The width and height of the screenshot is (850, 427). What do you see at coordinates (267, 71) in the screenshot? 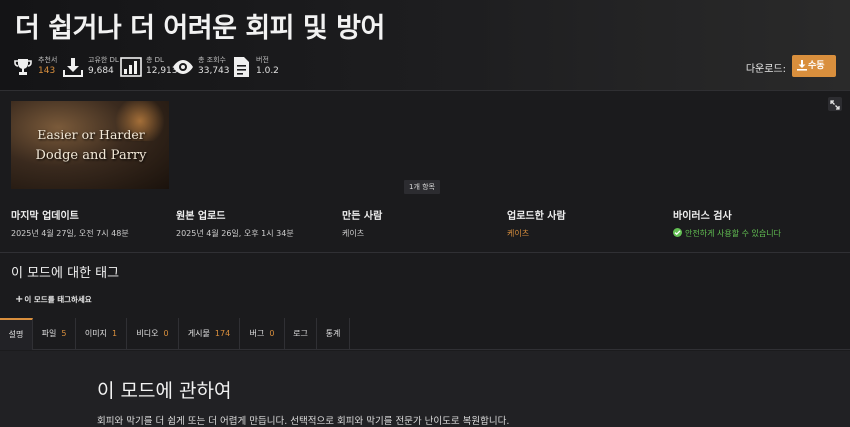
I see `stat-value: 1.0.2` at bounding box center [267, 71].